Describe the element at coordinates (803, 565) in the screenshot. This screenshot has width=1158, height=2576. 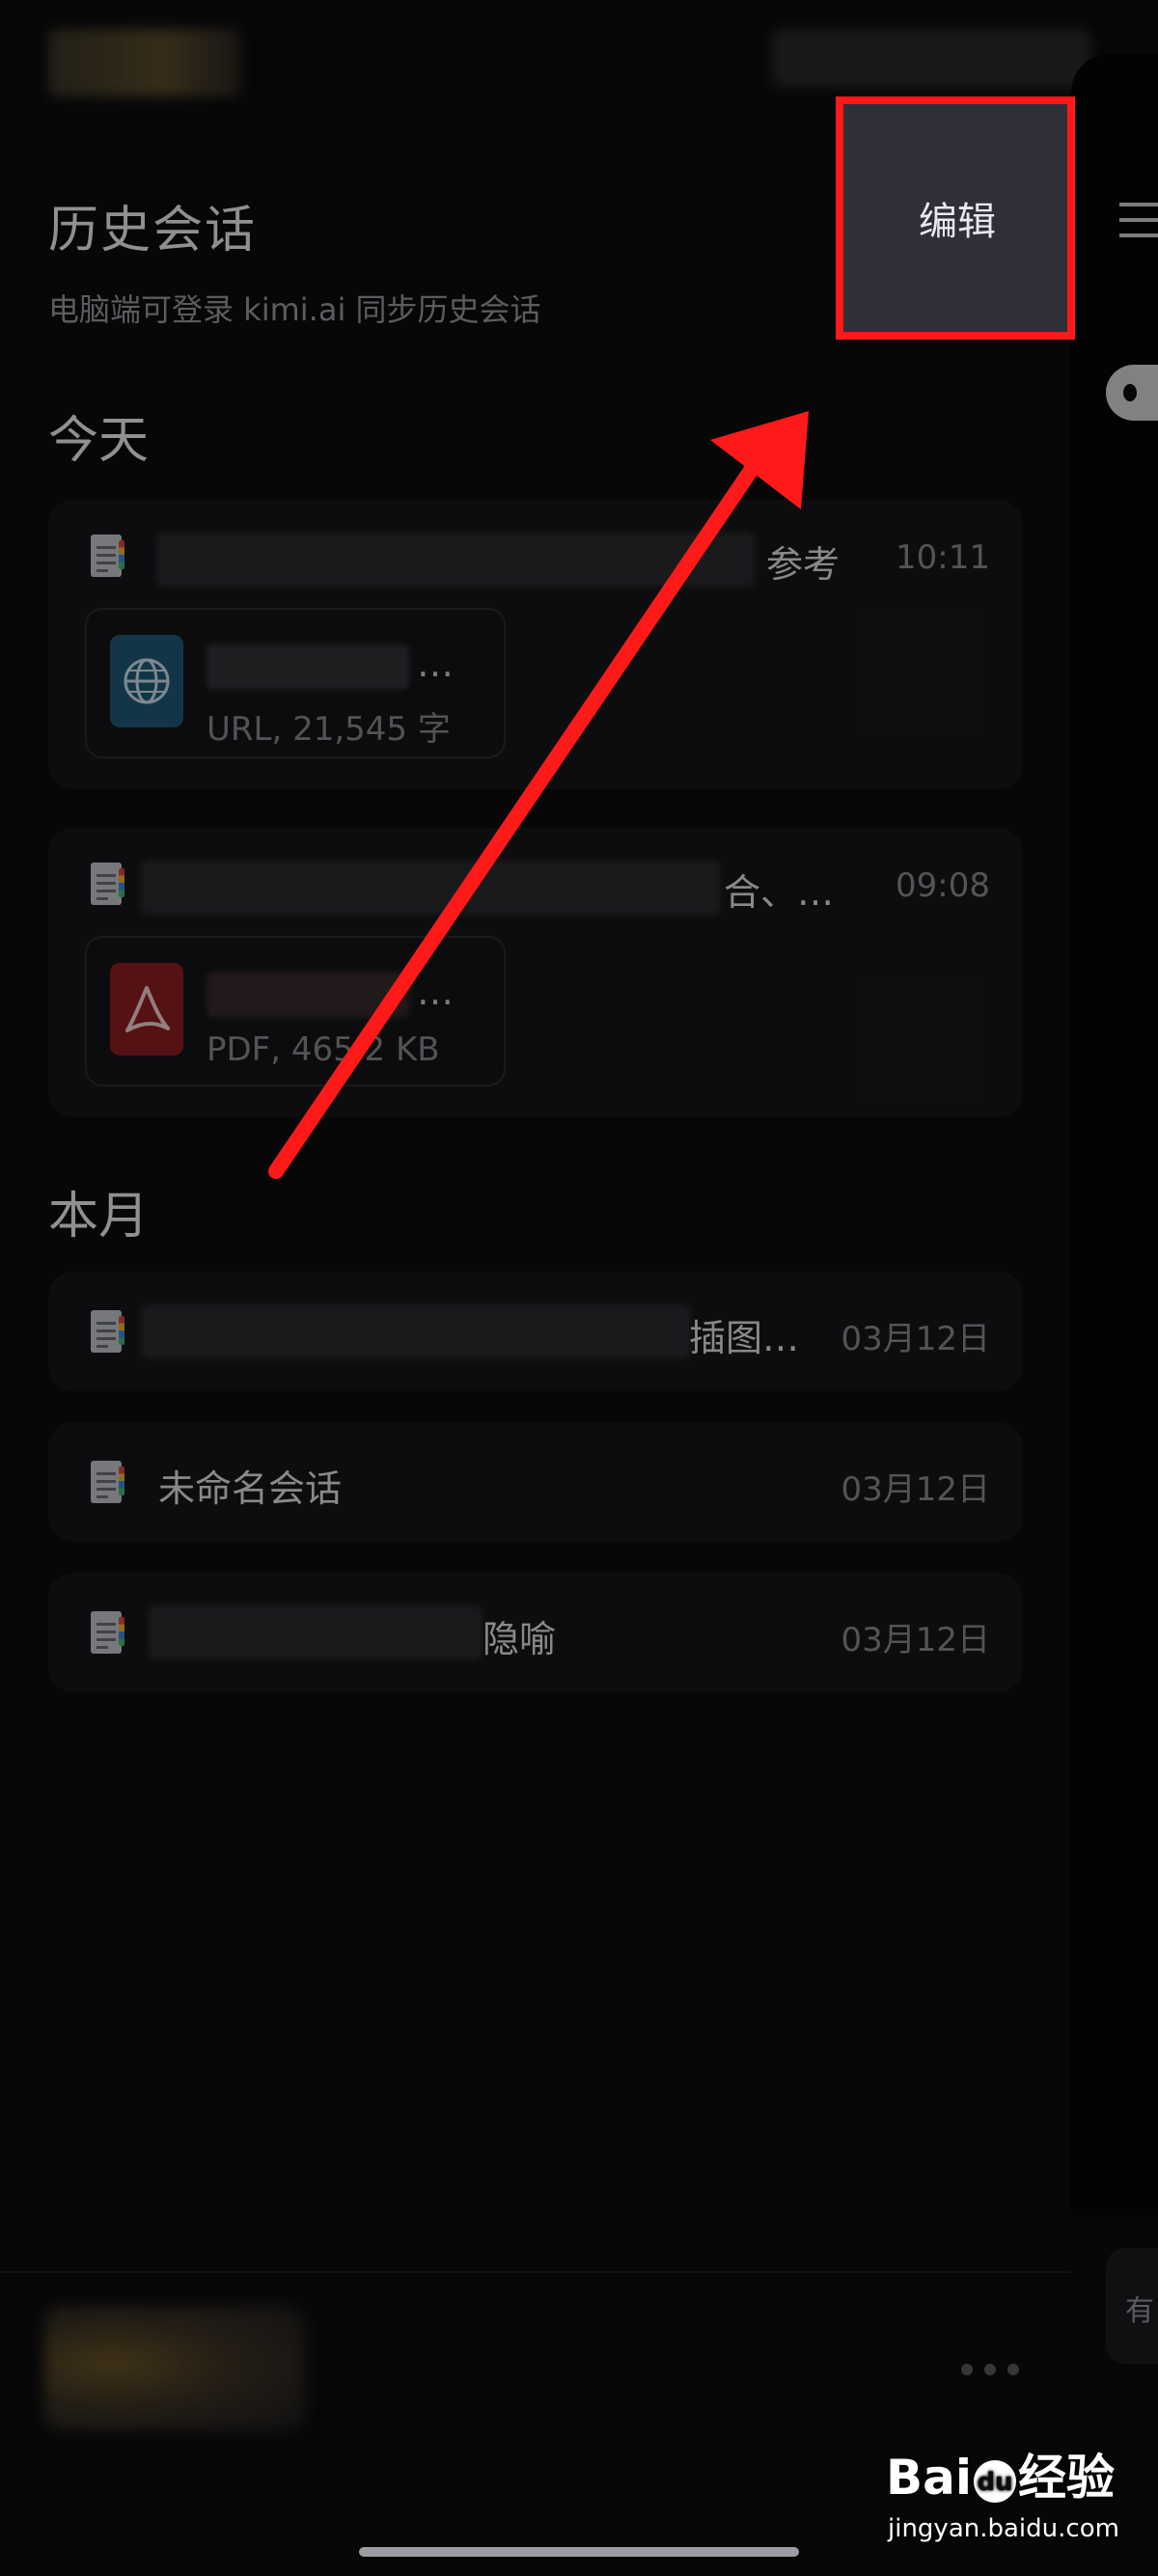
I see `conversation-title-suffix: 参考` at that location.